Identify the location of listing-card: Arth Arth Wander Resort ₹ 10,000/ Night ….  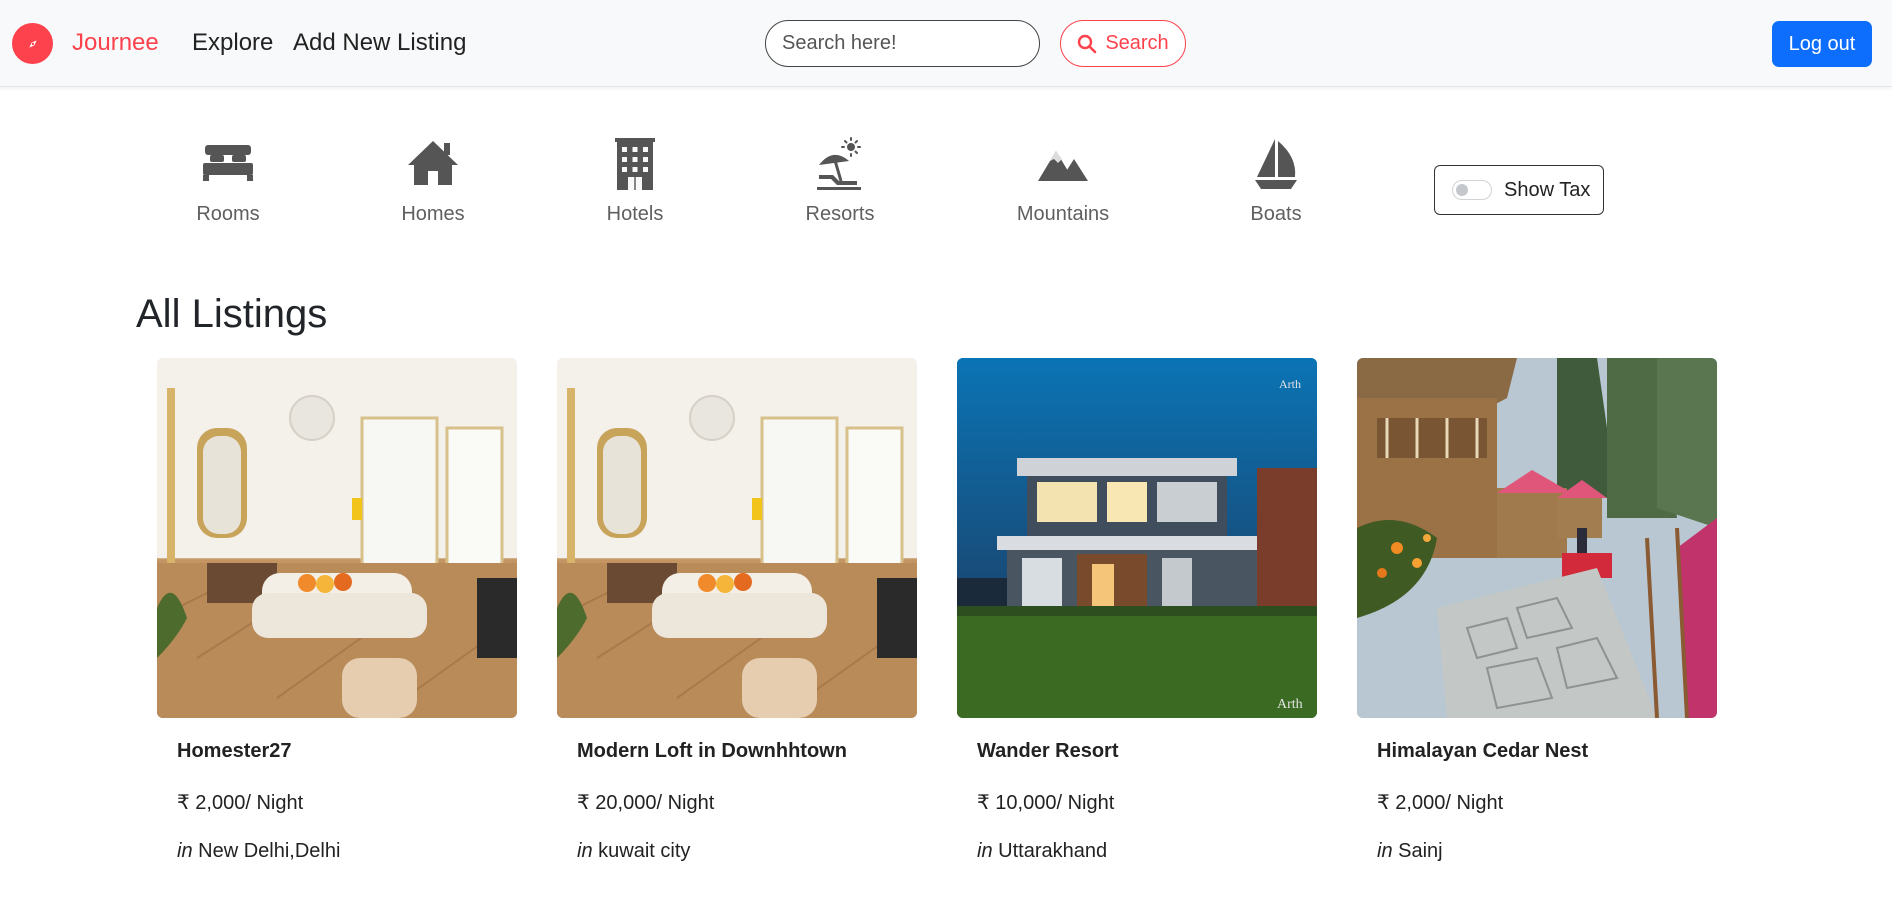
(1137, 634).